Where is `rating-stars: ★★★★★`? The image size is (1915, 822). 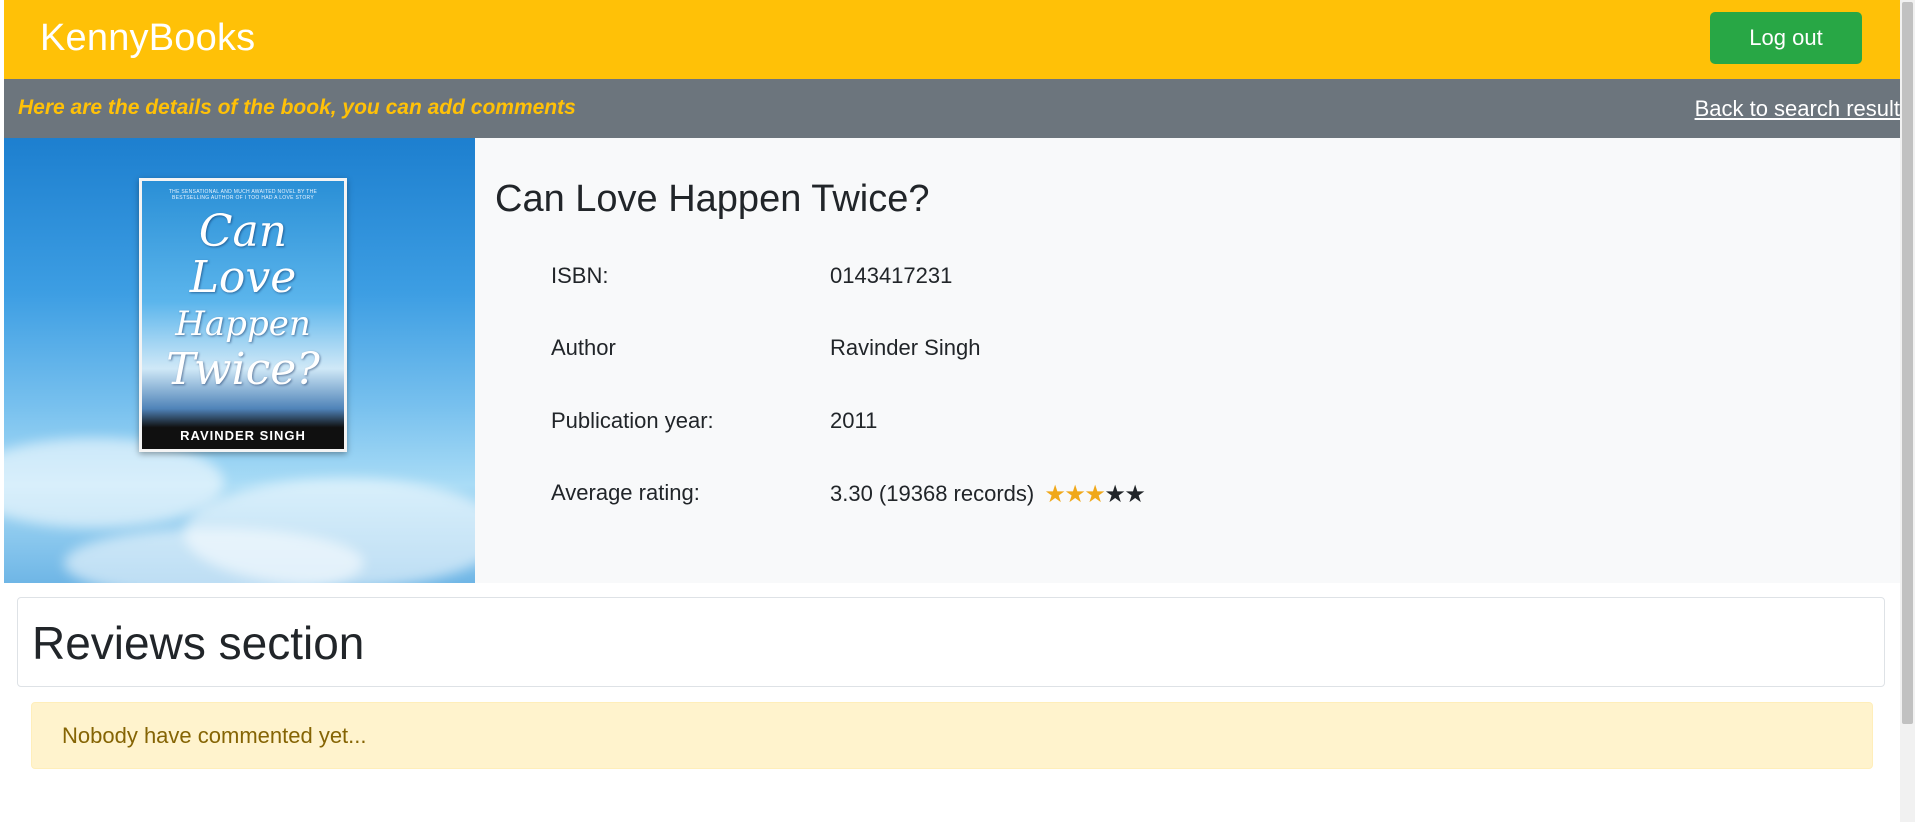
rating-stars: ★★★★★ is located at coordinates (1095, 494).